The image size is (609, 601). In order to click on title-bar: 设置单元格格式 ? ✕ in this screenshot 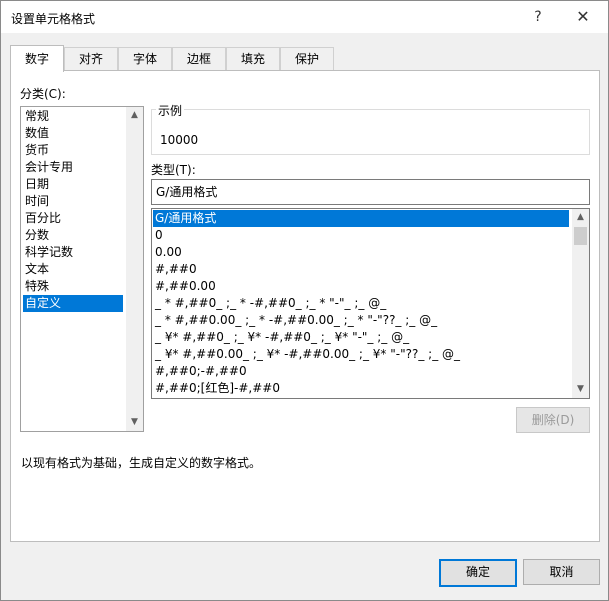, I will do `click(304, 17)`.